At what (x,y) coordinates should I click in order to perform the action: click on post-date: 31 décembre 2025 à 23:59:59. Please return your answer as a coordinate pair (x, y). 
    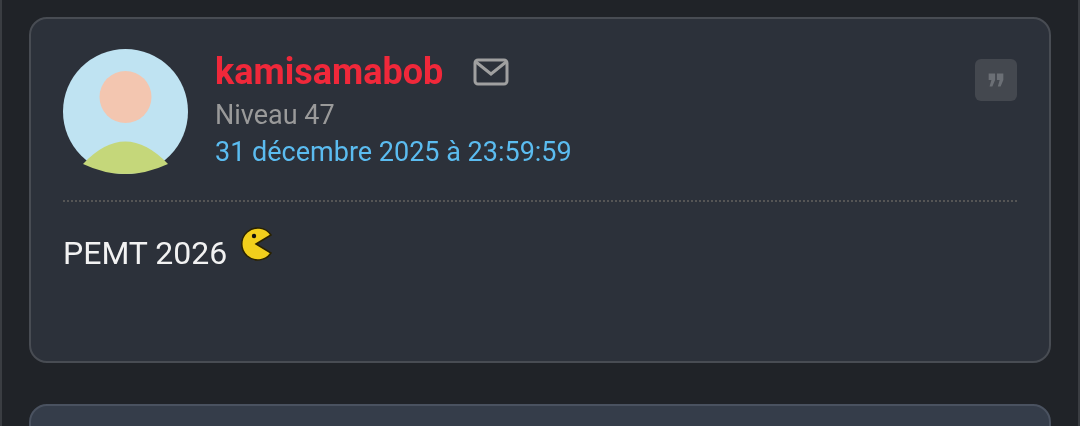
    Looking at the image, I should click on (581, 152).